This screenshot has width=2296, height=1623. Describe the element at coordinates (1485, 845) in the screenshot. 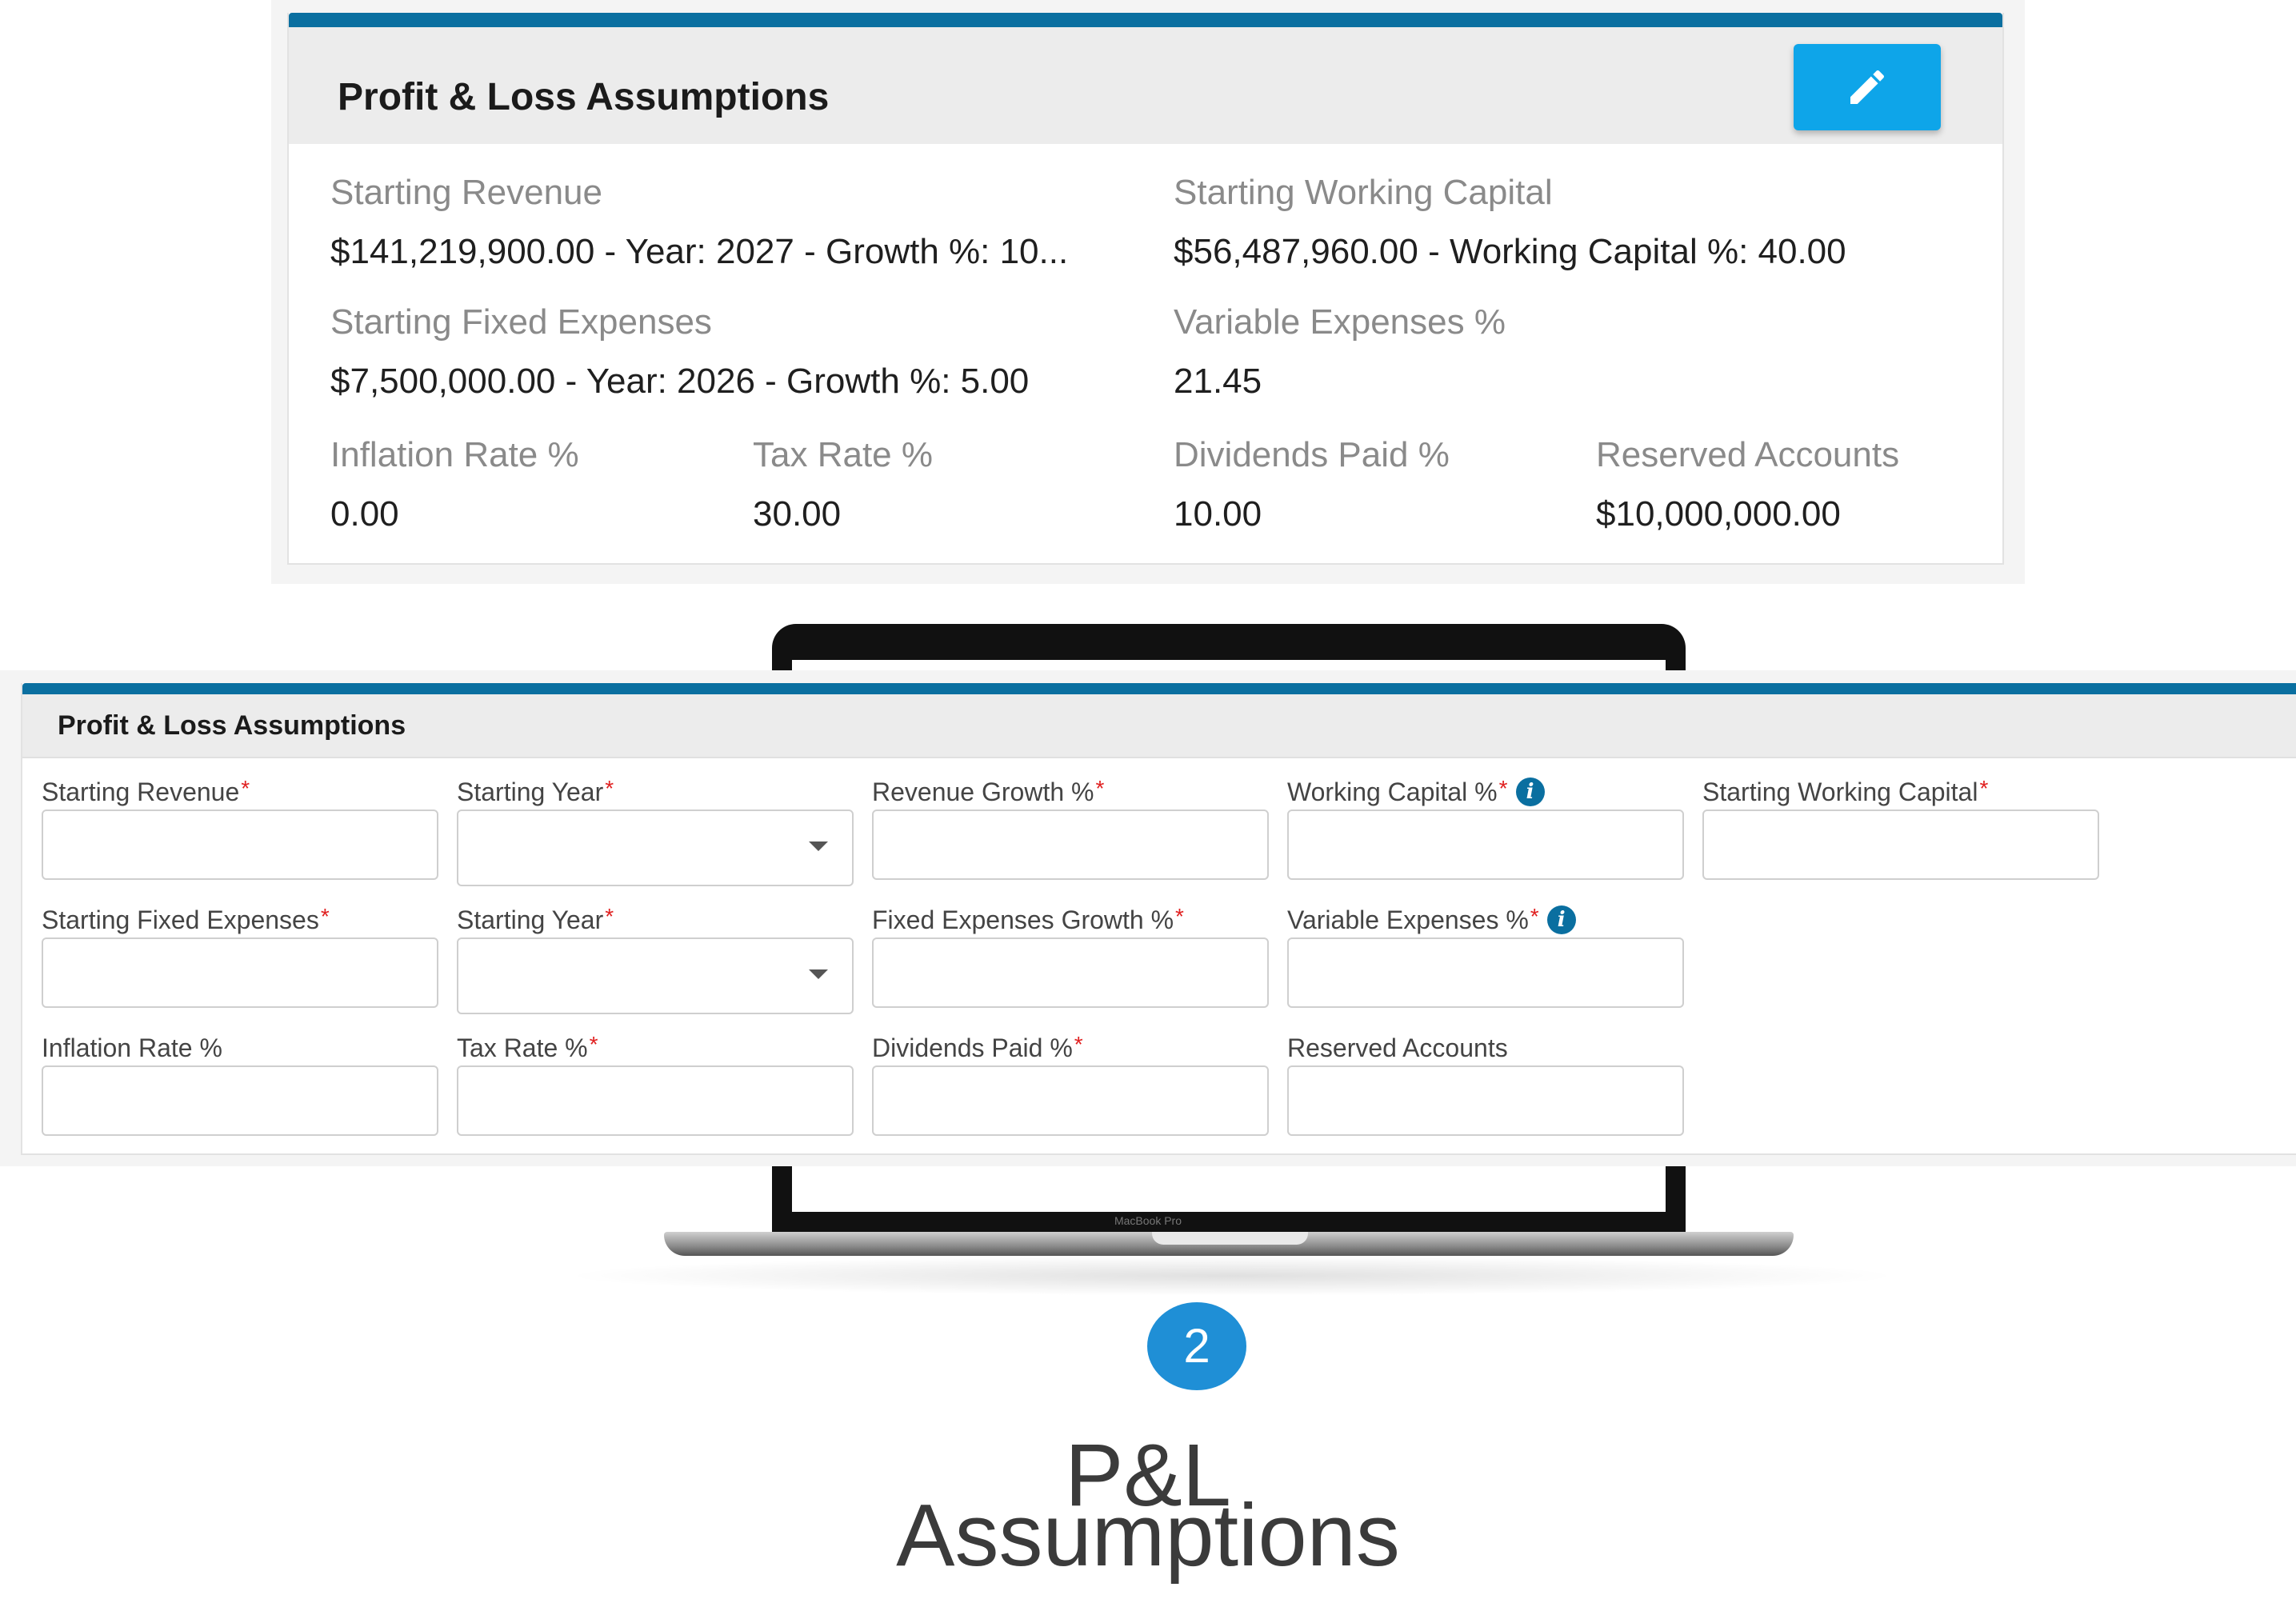

I see `working-capital-pct-input` at that location.